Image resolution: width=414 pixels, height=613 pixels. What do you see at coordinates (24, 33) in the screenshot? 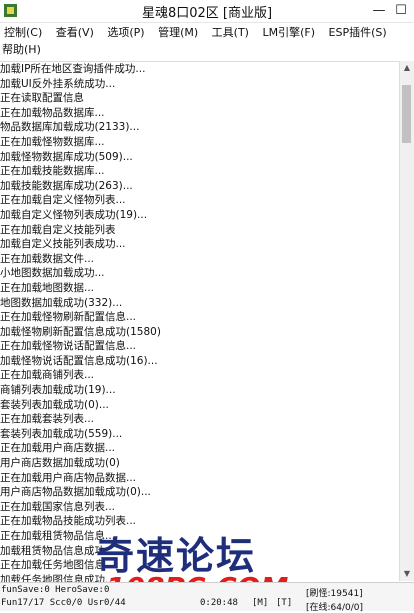
I see `menu-control: 控制(C)` at bounding box center [24, 33].